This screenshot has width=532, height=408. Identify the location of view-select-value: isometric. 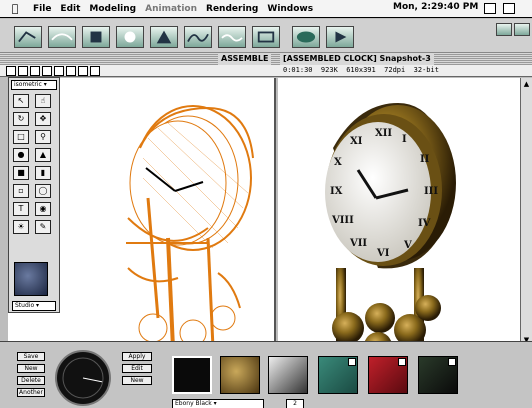
(28, 84).